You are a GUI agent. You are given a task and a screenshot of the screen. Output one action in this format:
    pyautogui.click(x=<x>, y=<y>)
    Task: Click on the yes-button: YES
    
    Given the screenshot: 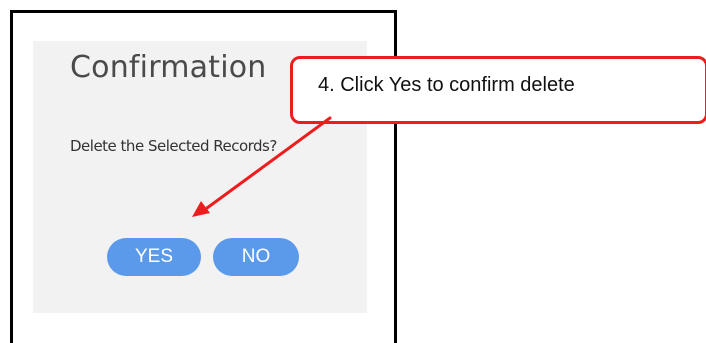 What is the action you would take?
    pyautogui.click(x=154, y=257)
    